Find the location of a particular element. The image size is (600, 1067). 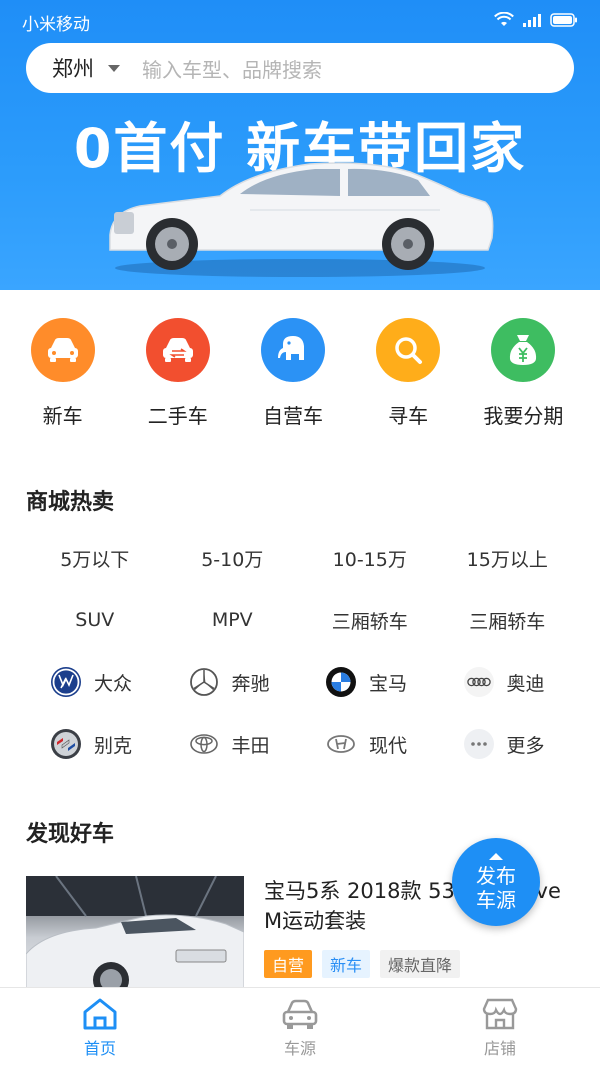

brand-name: 丰田 is located at coordinates (250, 745).